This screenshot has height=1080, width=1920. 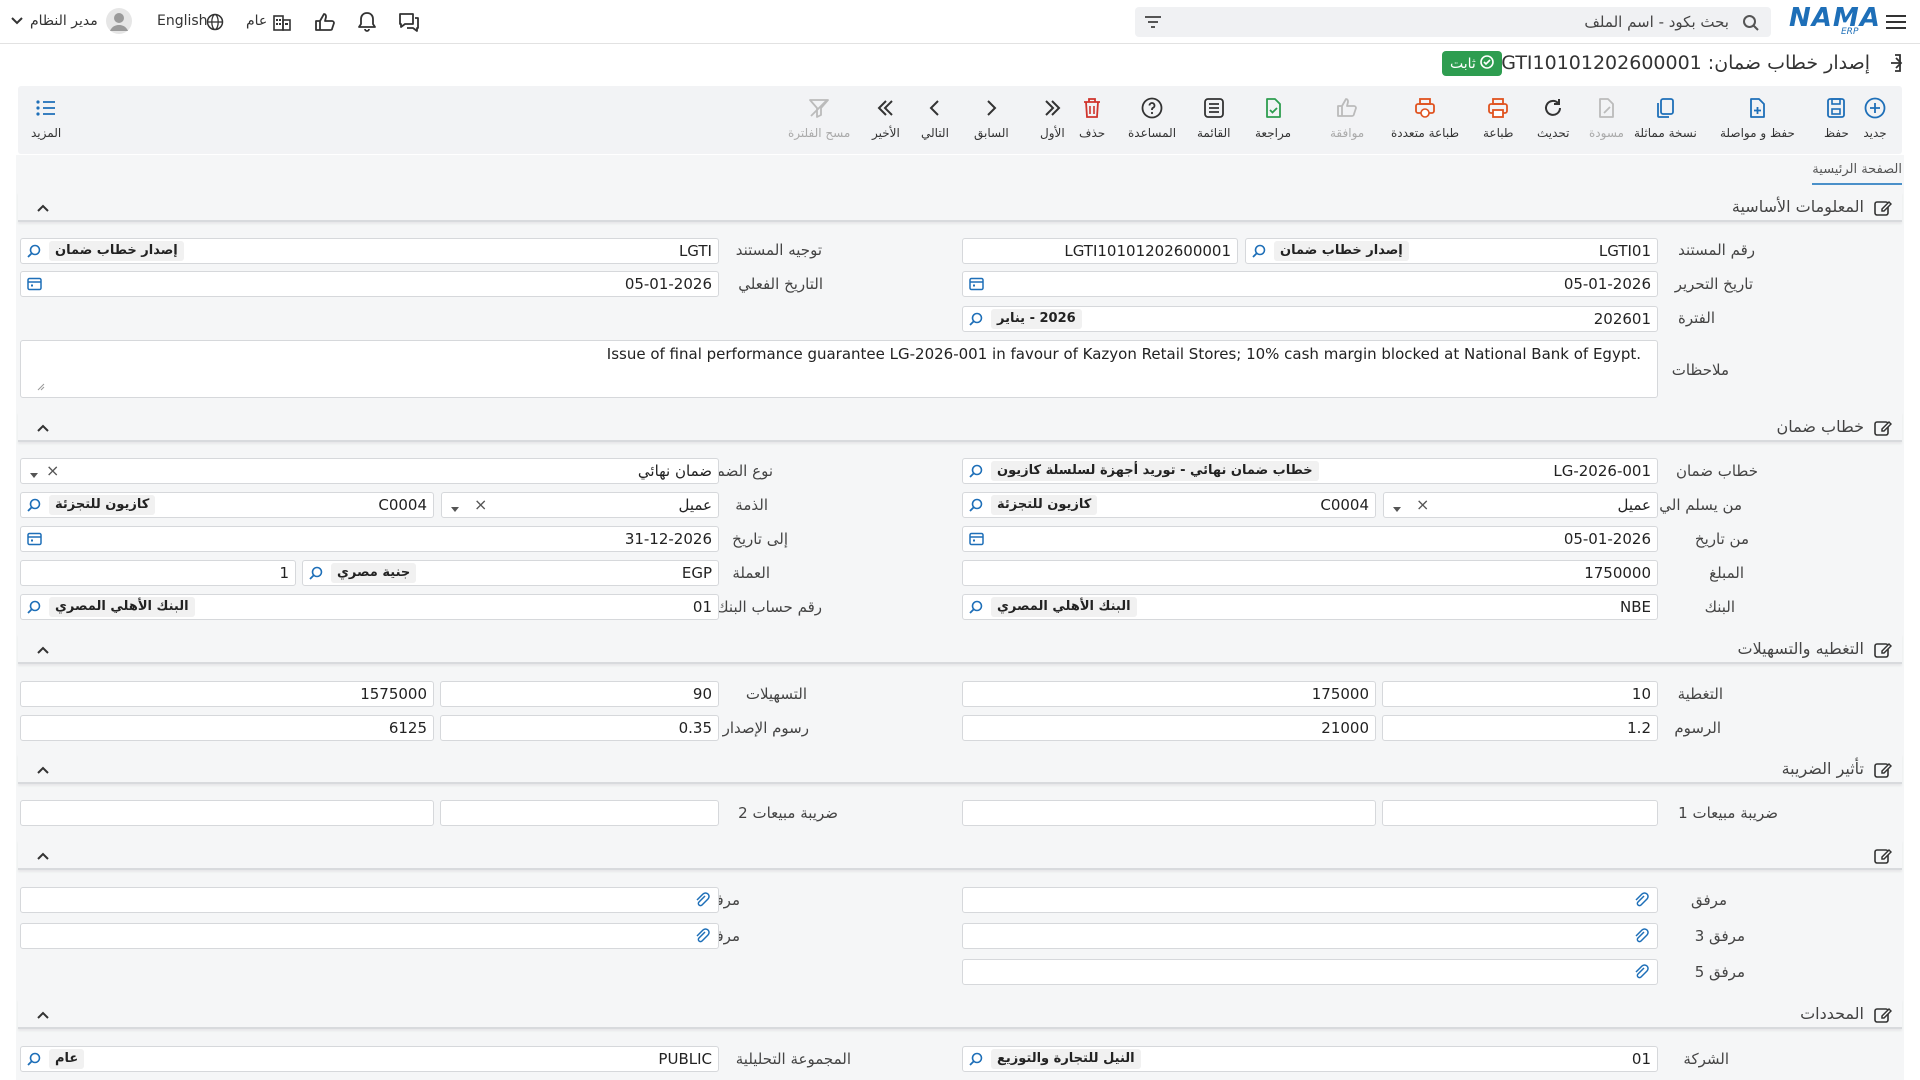 I want to click on sales-tax1-rate-field, so click(x=1520, y=813).